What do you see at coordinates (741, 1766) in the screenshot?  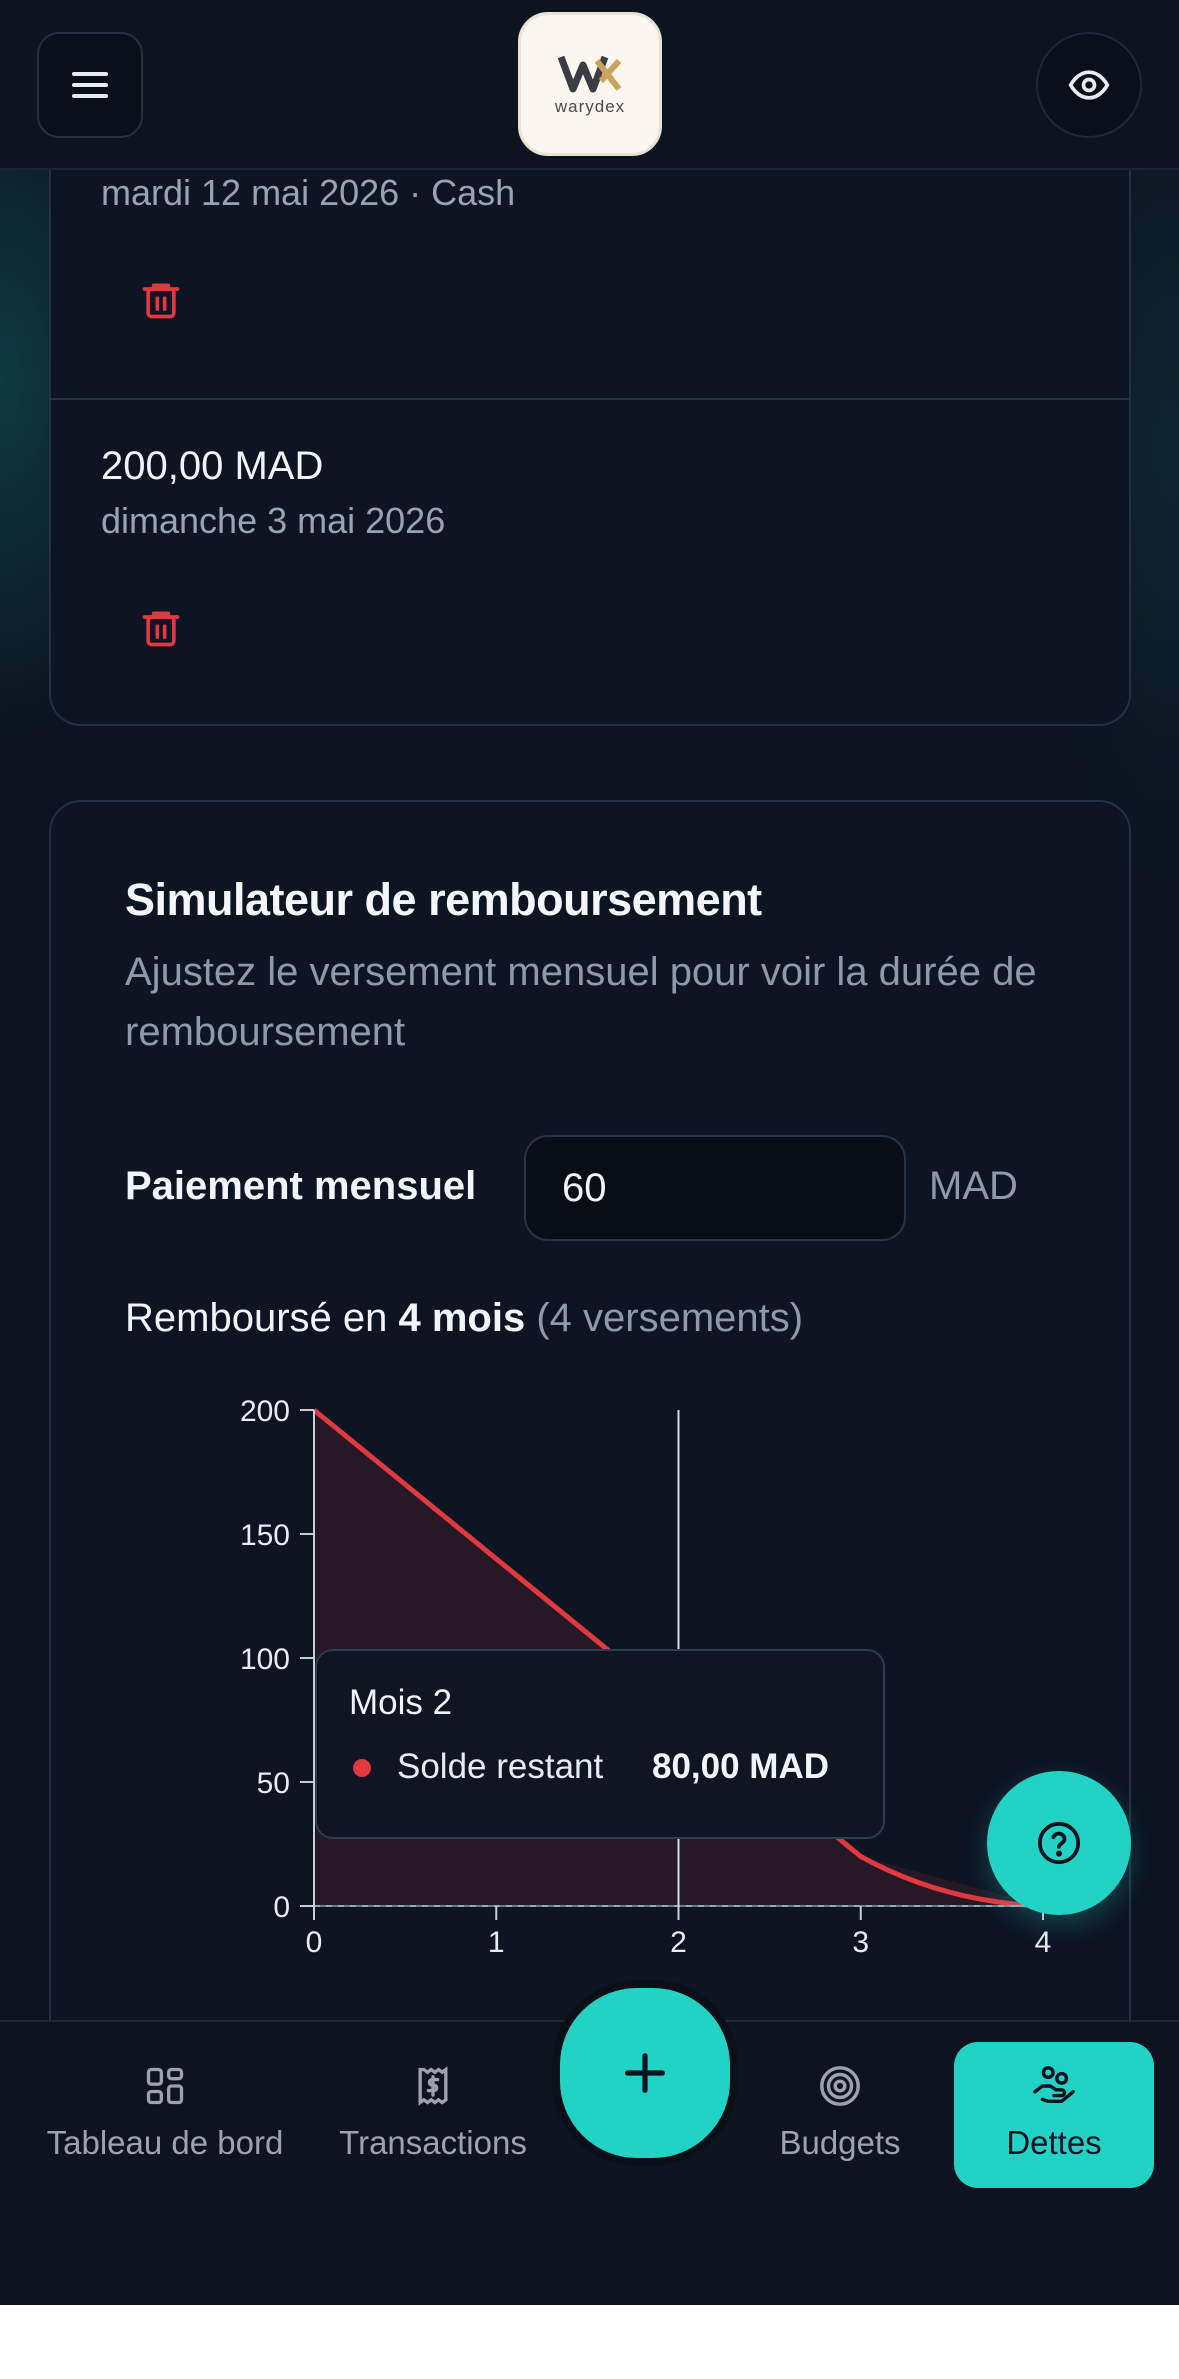 I see `tooltip-value: 80,00 MAD` at bounding box center [741, 1766].